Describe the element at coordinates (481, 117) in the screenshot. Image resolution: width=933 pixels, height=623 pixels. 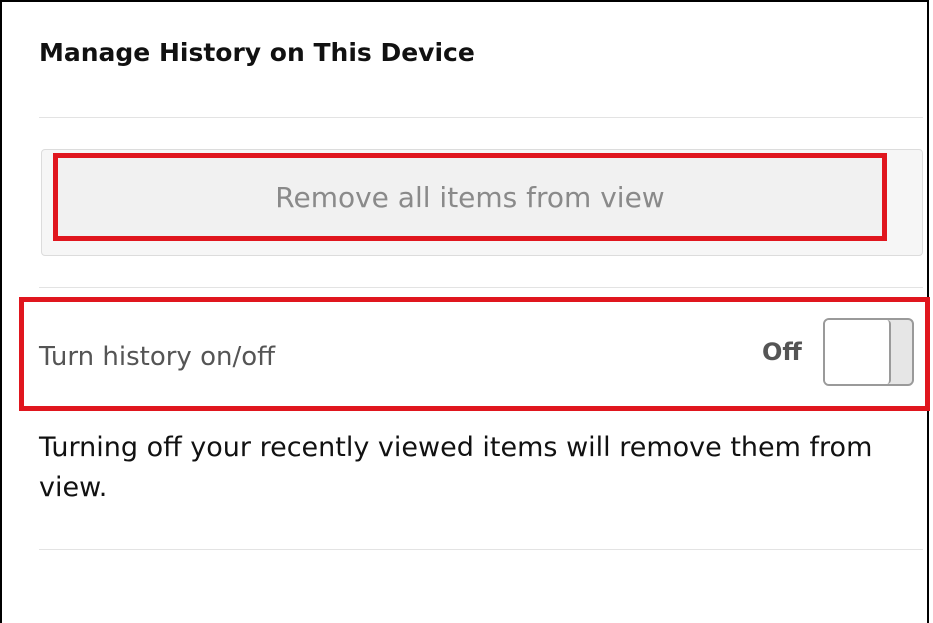
I see `divider-top` at that location.